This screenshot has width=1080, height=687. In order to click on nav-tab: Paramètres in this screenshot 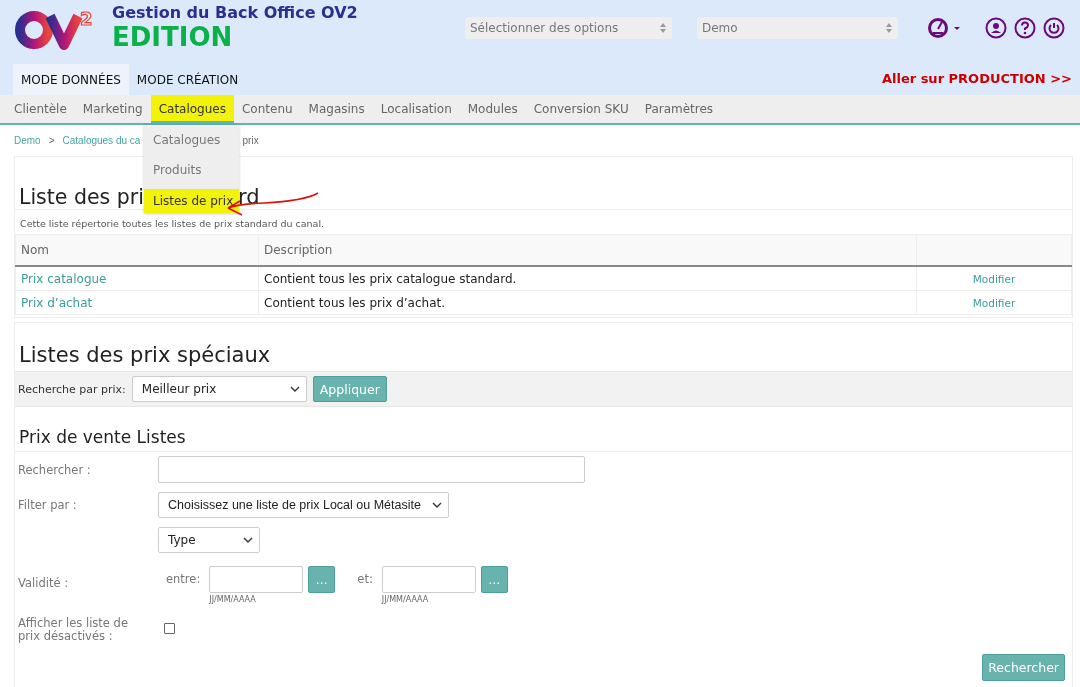, I will do `click(679, 109)`.